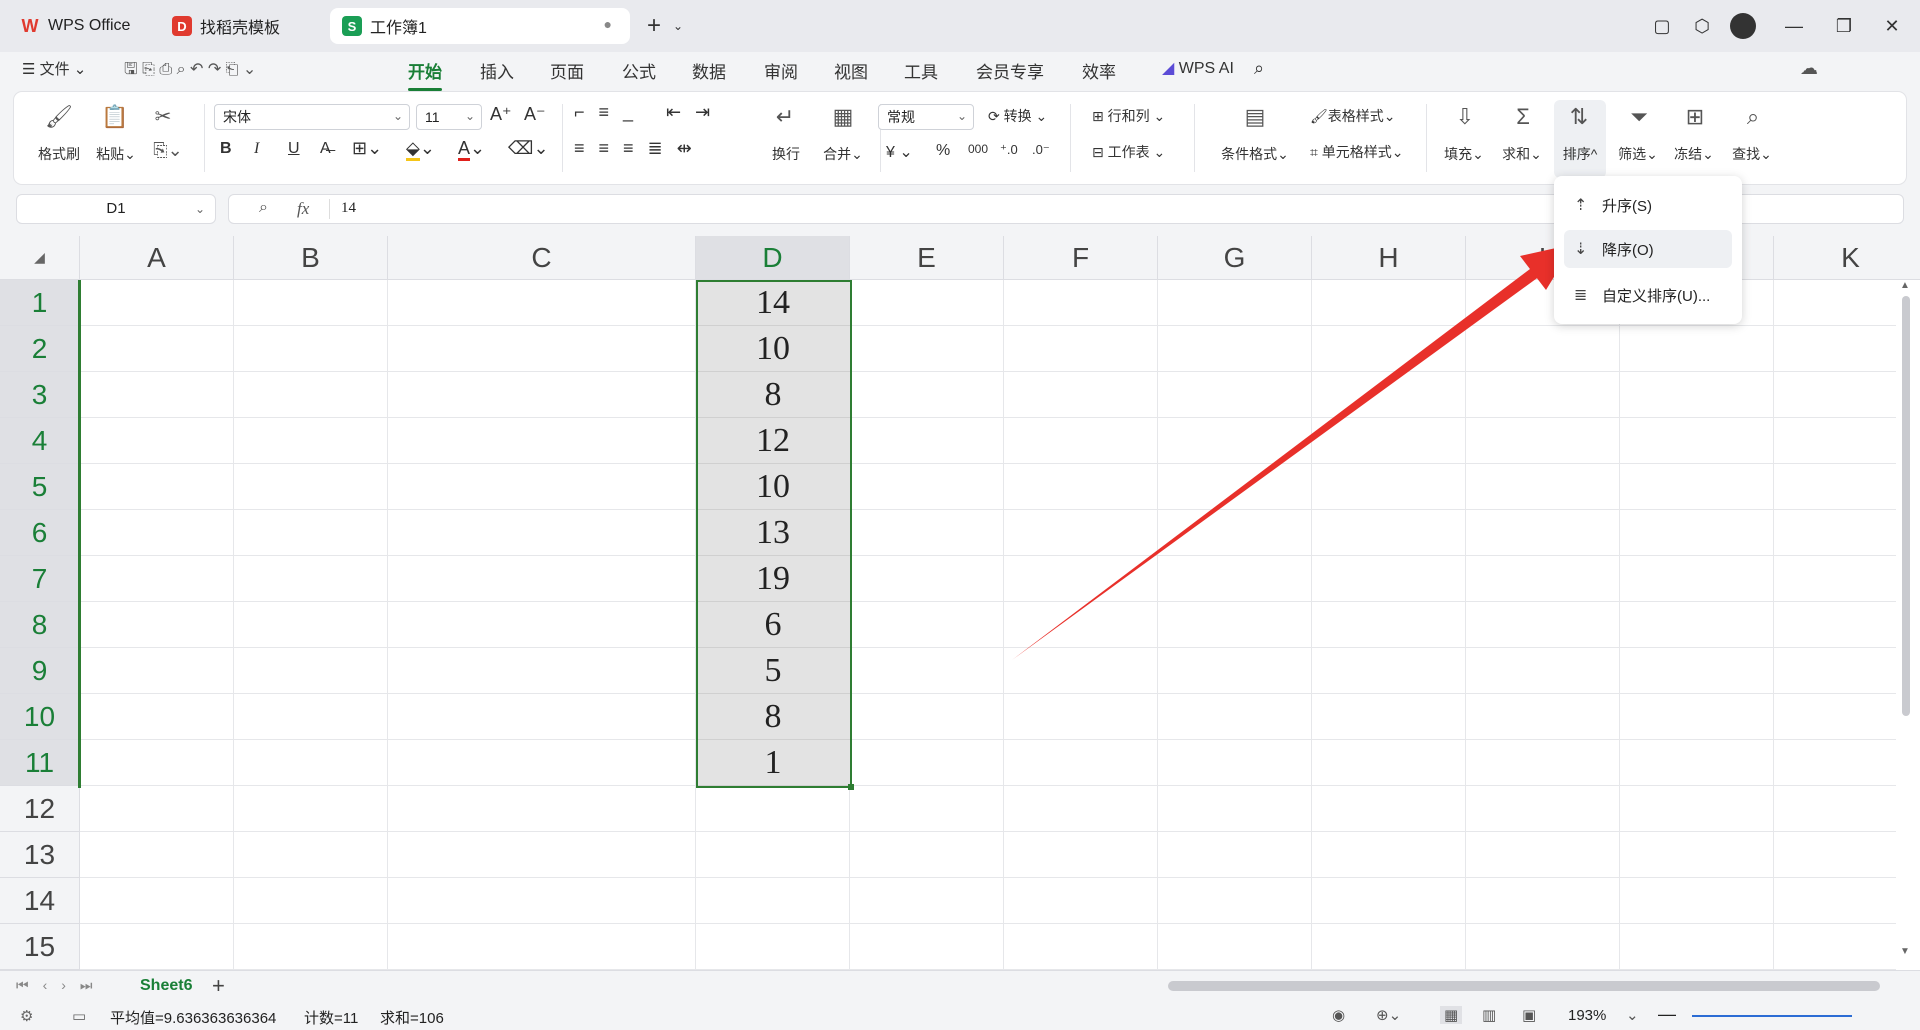 The image size is (1920, 1030). What do you see at coordinates (1489, 1015) in the screenshot?
I see `page-view-icon: ▥` at bounding box center [1489, 1015].